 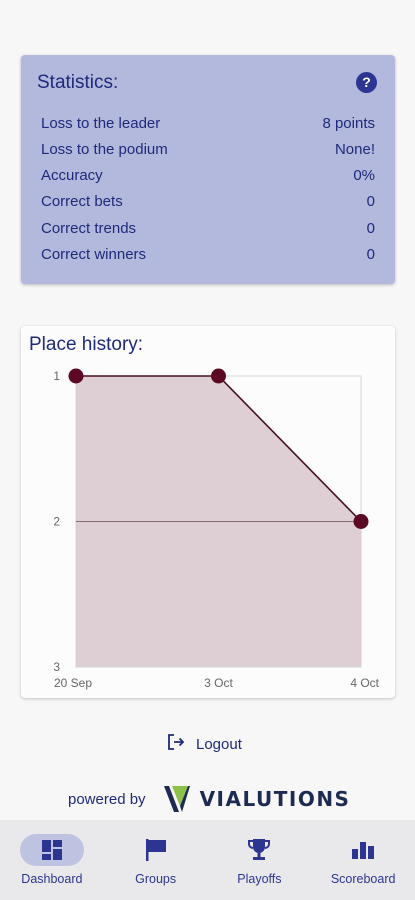 I want to click on x-tick-label: 3 Oct, so click(x=218, y=683).